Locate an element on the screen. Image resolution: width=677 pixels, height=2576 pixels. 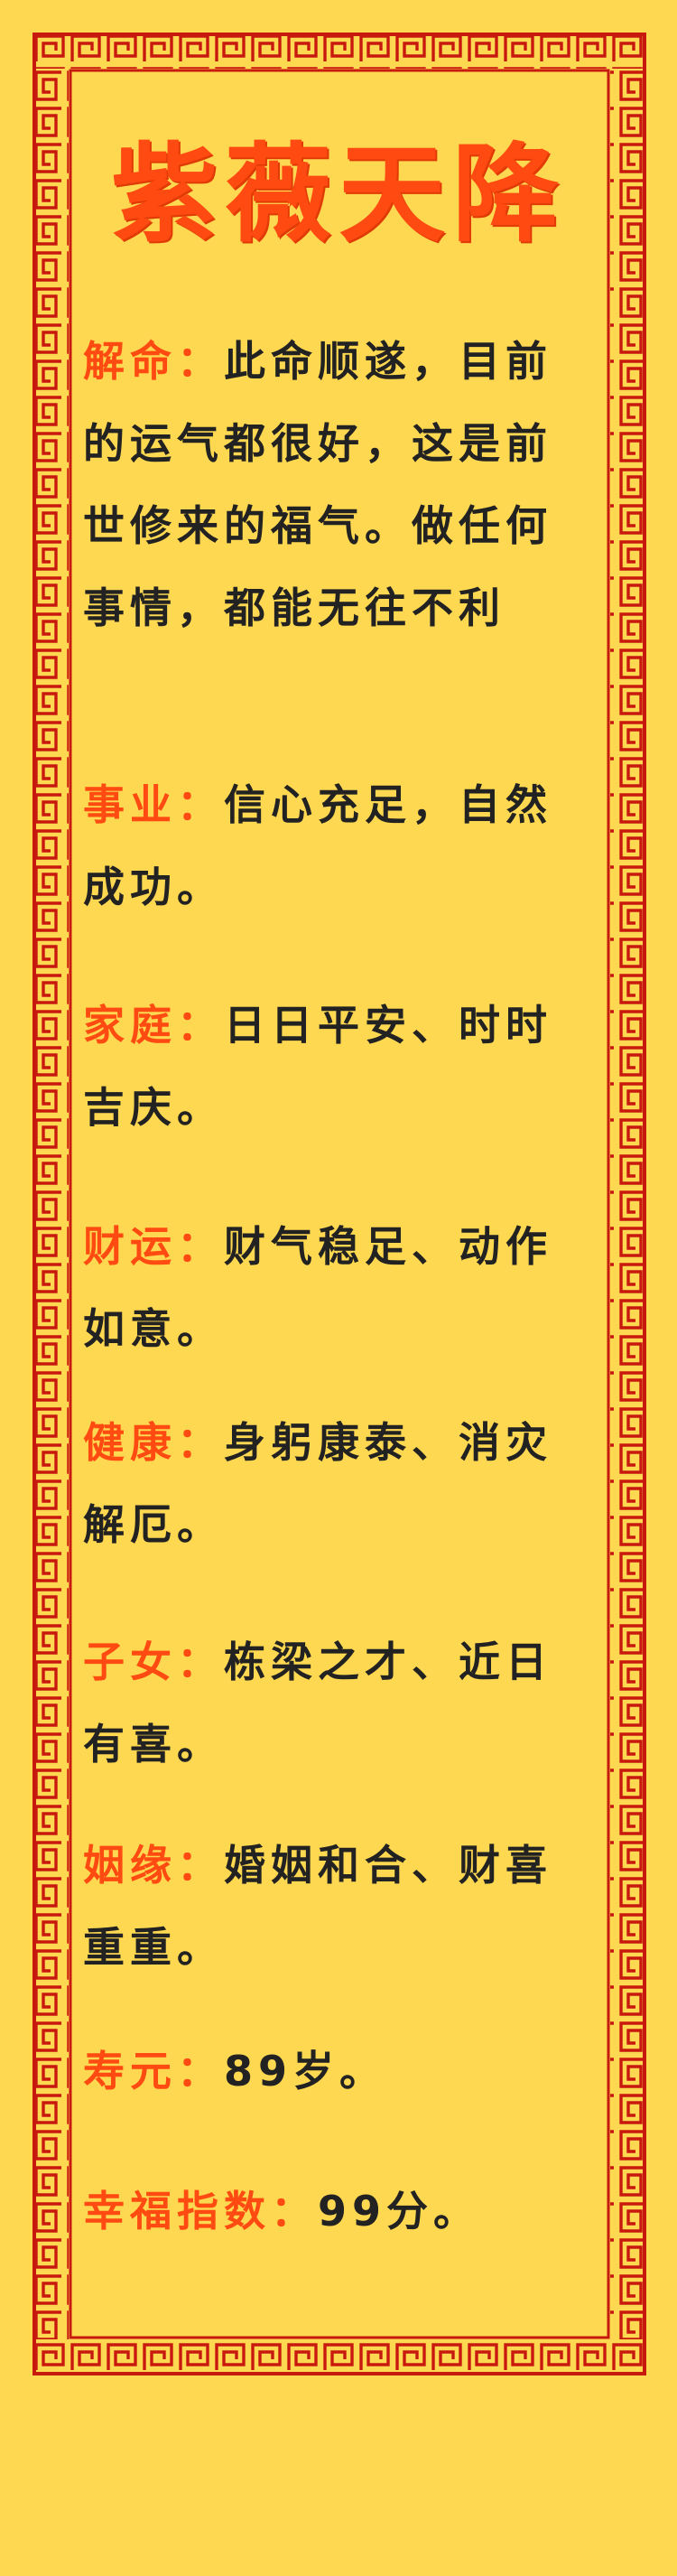
section-label: 子女： is located at coordinates (153, 1662).